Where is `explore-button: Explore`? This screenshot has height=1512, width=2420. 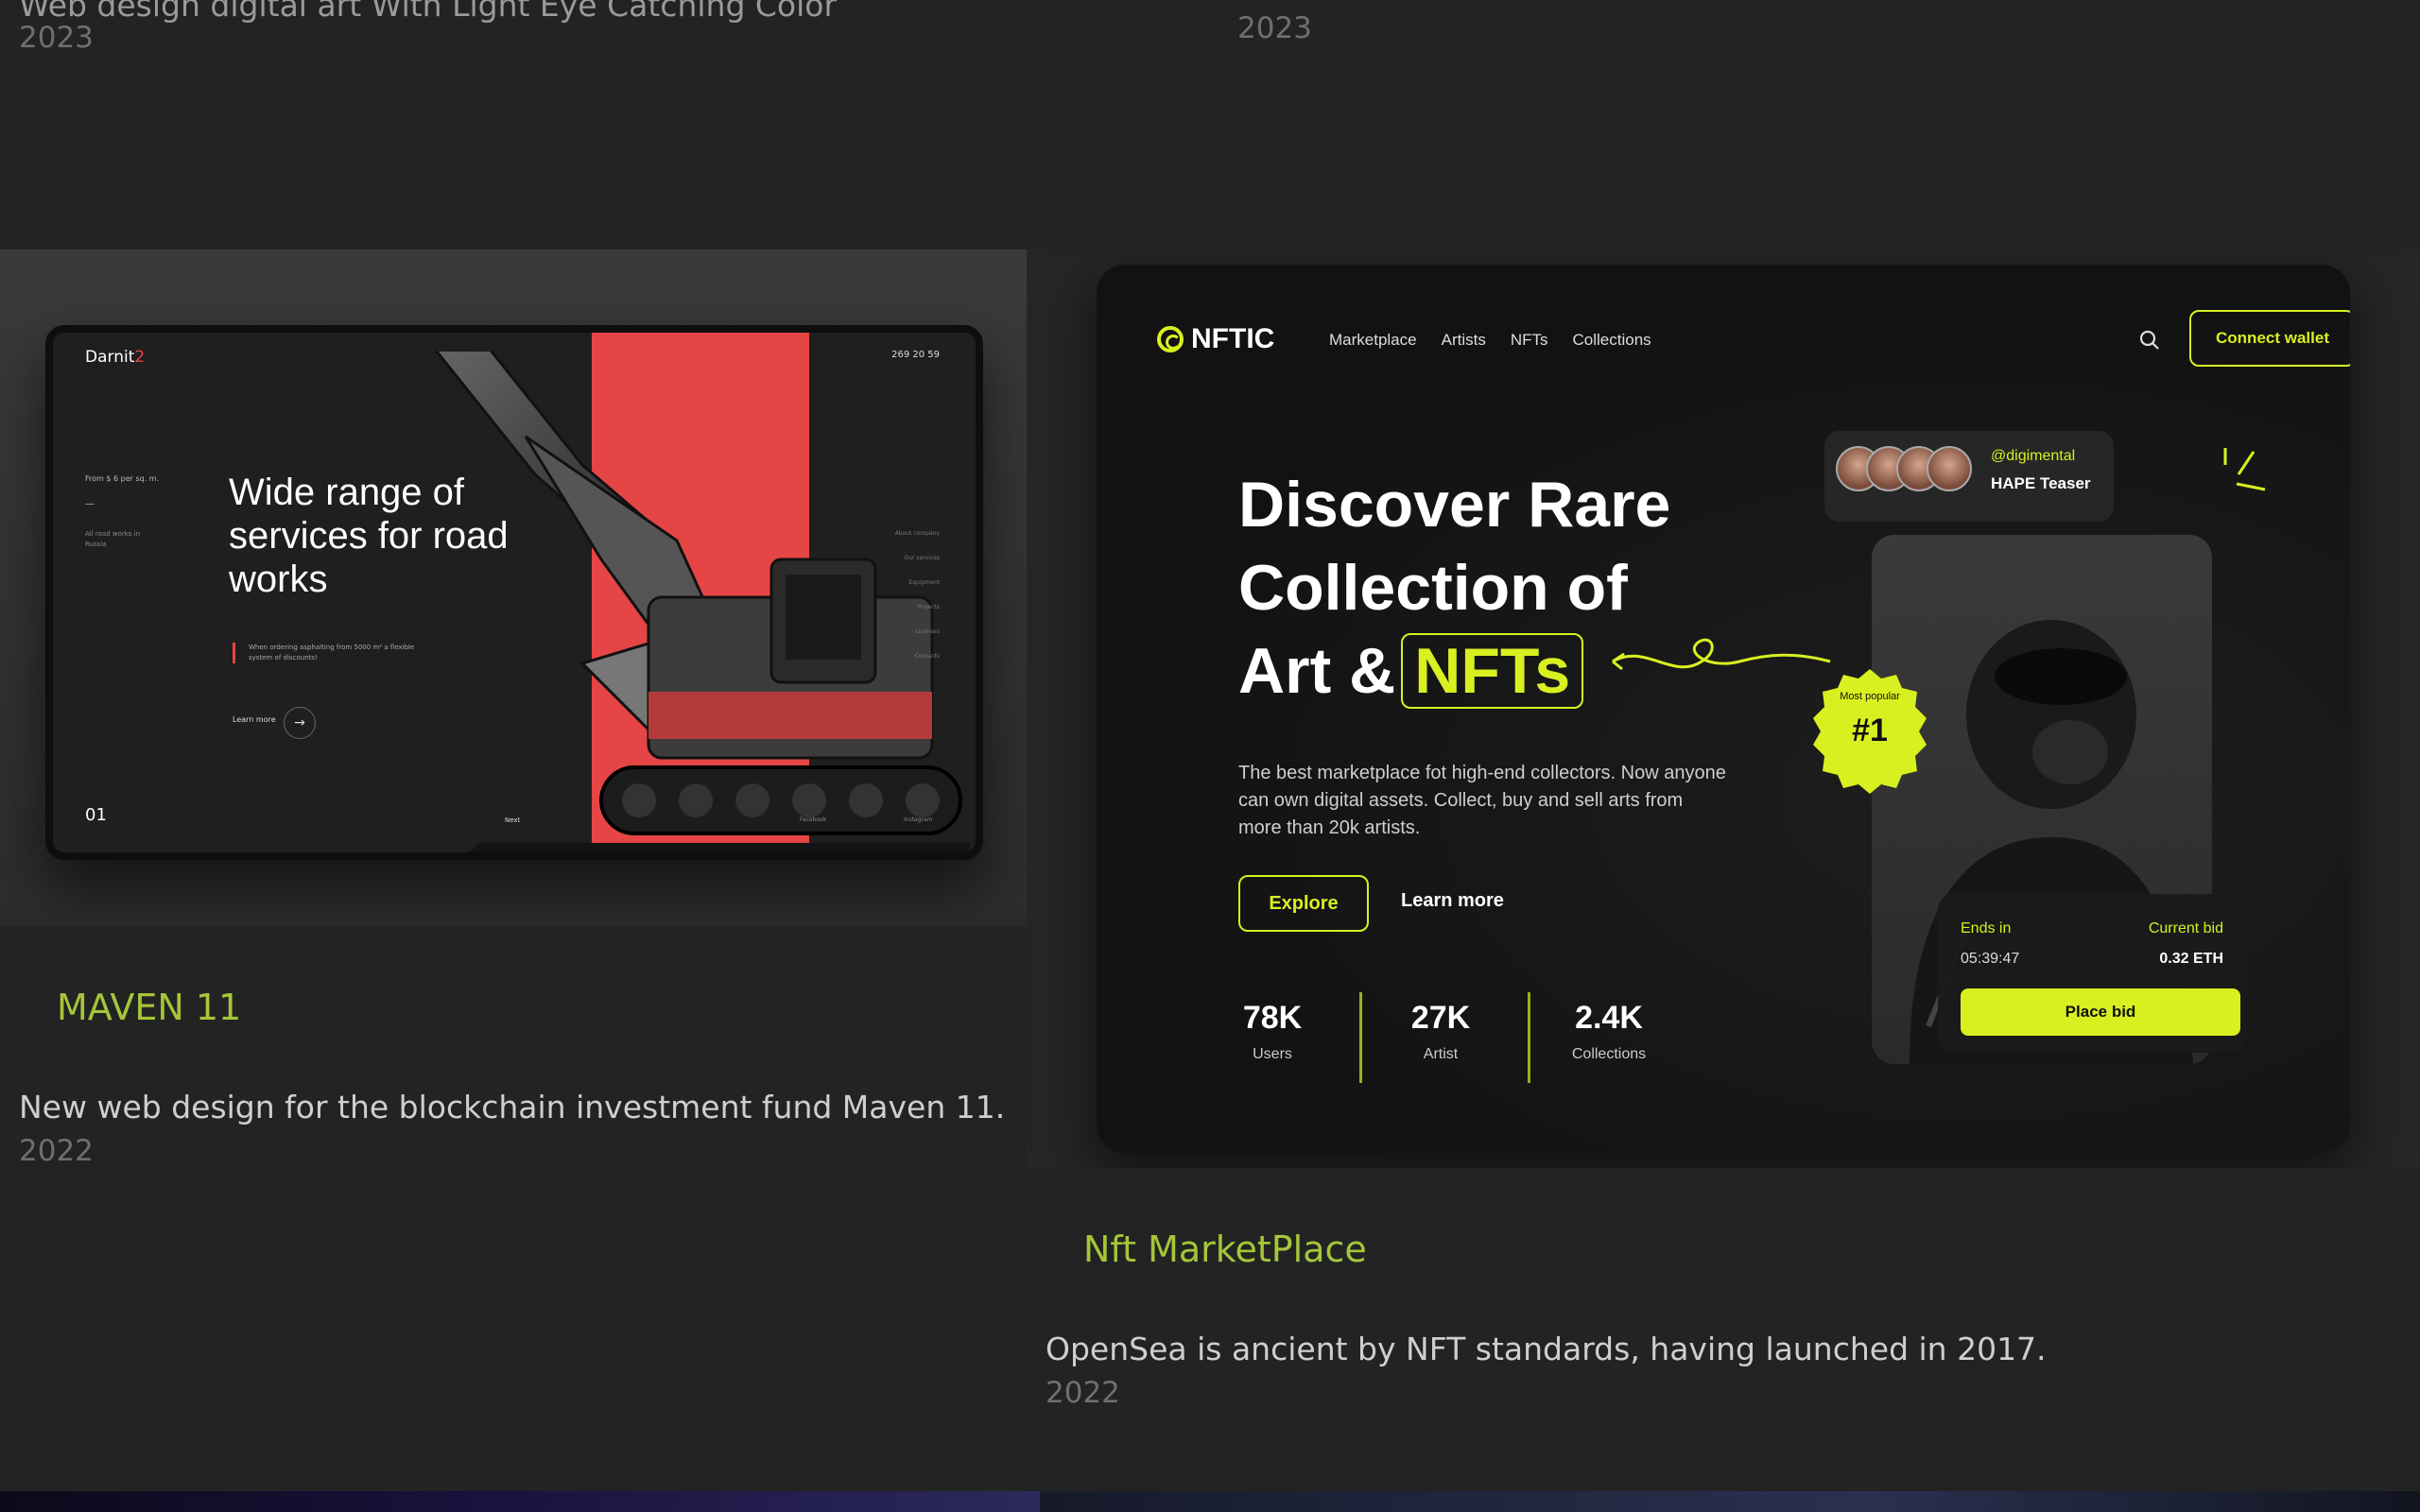 explore-button: Explore is located at coordinates (1303, 903).